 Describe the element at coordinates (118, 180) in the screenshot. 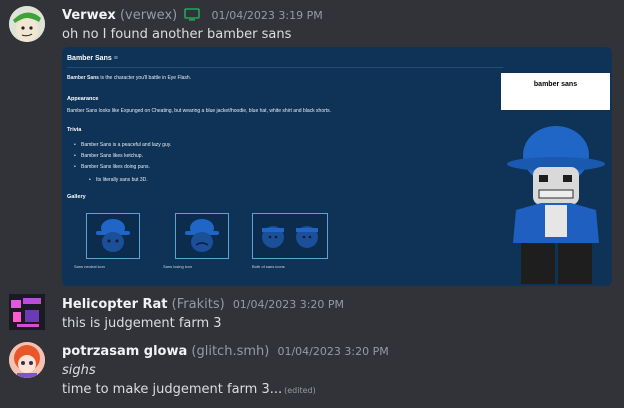

I see `trivia-subitem: Its literally sans but 3D.` at that location.